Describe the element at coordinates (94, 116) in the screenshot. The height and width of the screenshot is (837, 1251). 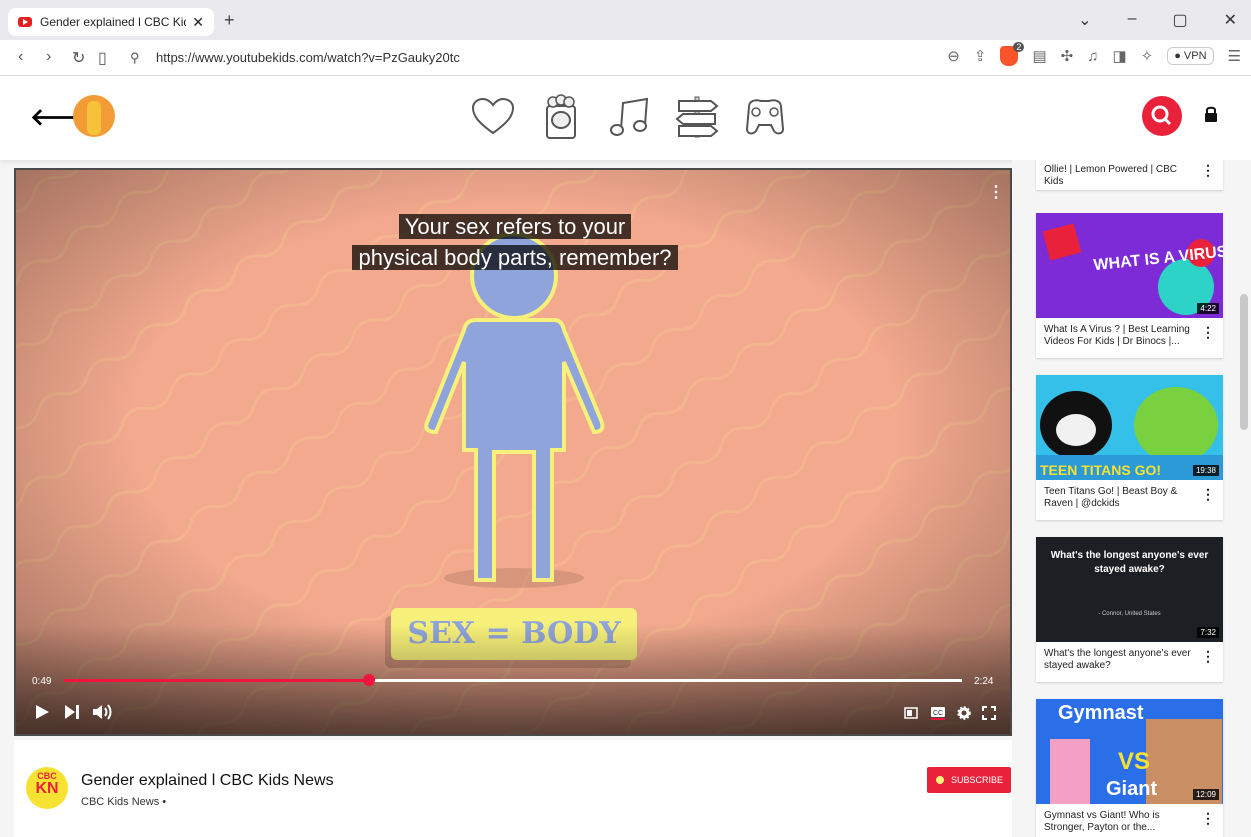
I see `profile-avatar` at that location.